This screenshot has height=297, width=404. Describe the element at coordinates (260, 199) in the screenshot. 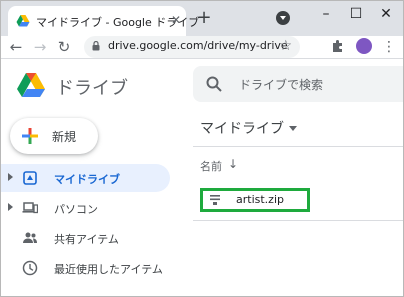

I see `file-name: artist.zip` at that location.